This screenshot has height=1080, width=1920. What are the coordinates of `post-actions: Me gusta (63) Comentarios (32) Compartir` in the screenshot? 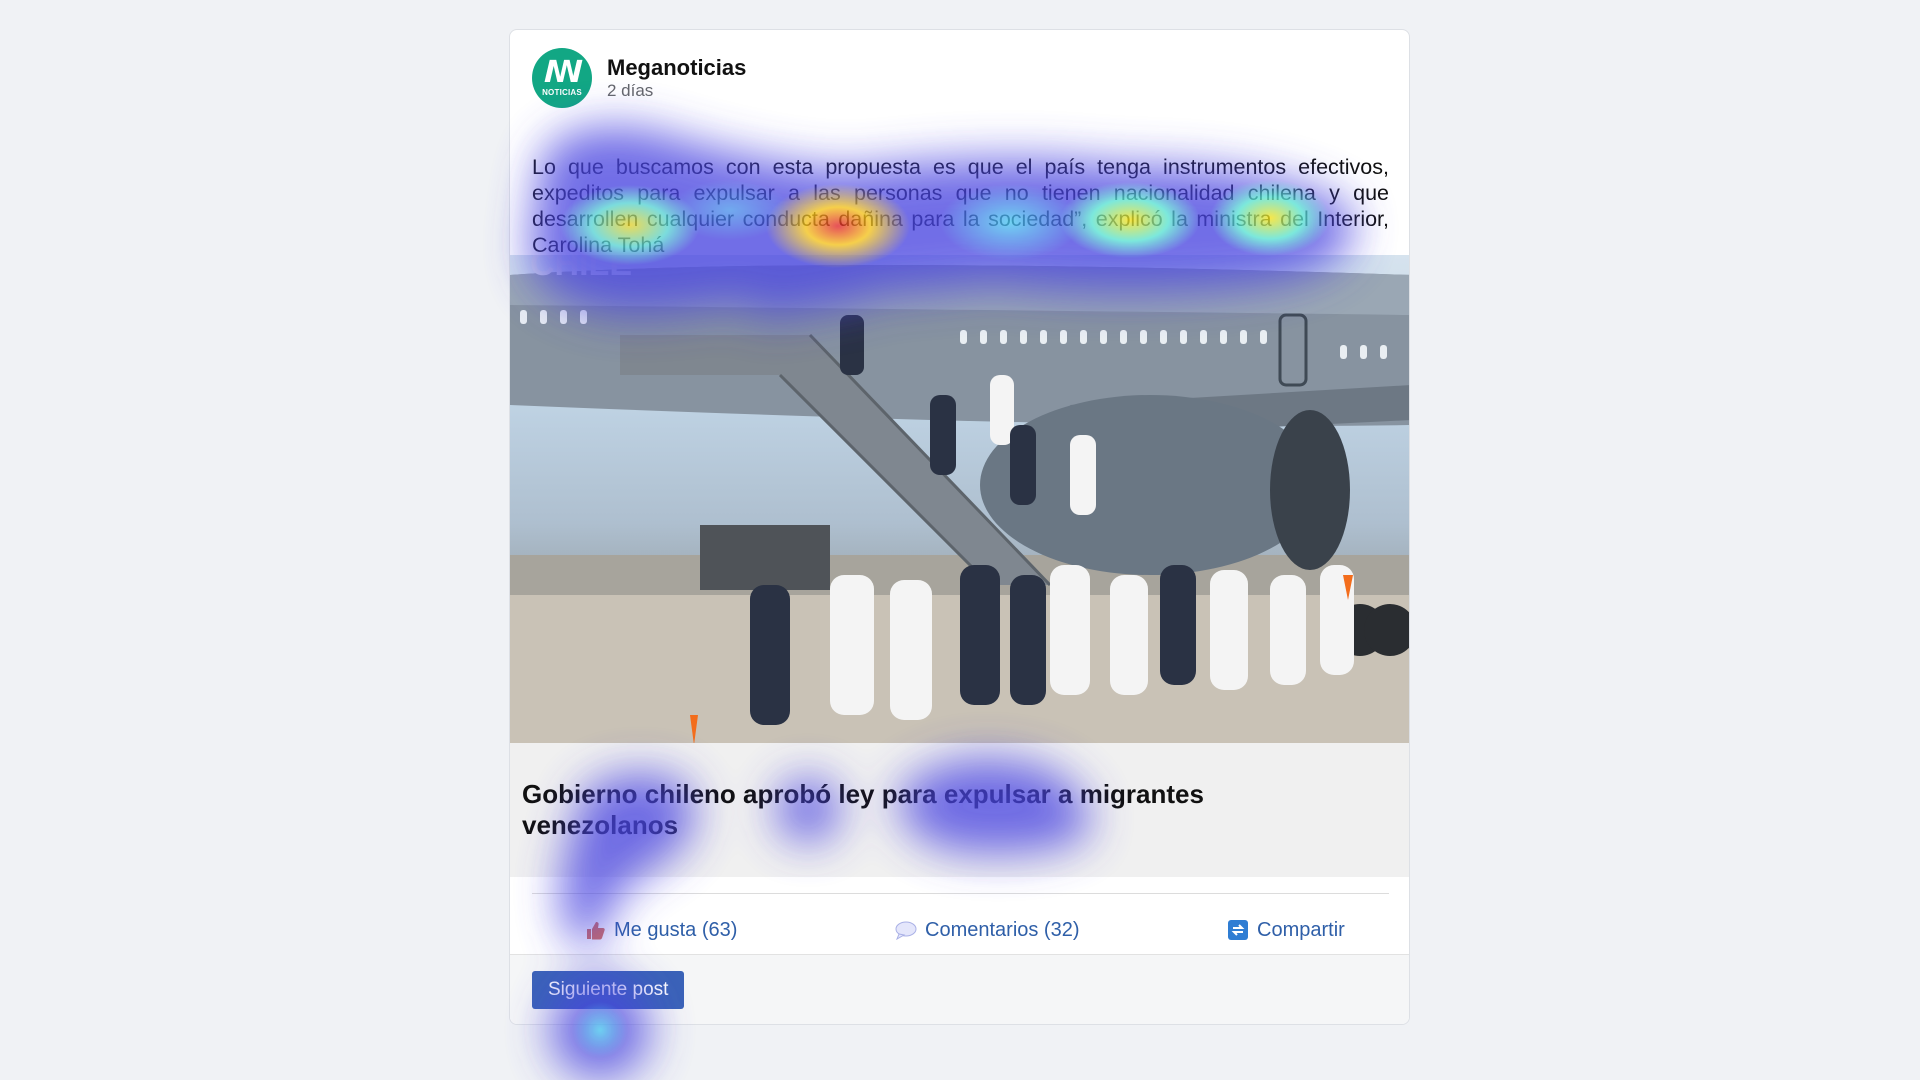 It's located at (960, 930).